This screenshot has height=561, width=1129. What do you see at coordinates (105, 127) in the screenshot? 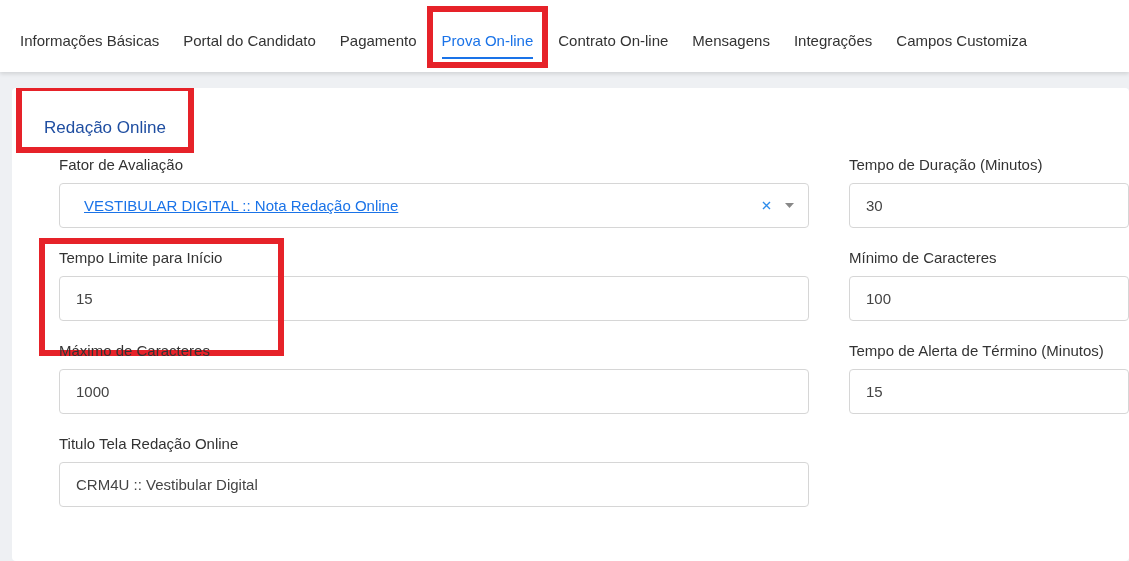
I see `section-title: Redação Online` at bounding box center [105, 127].